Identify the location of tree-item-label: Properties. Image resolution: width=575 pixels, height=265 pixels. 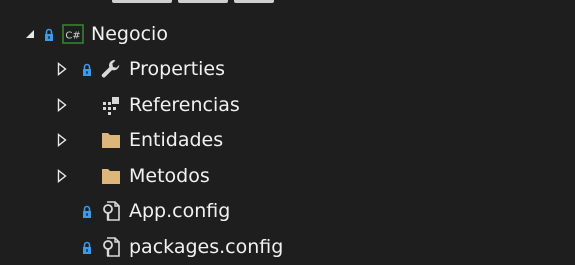
(177, 69).